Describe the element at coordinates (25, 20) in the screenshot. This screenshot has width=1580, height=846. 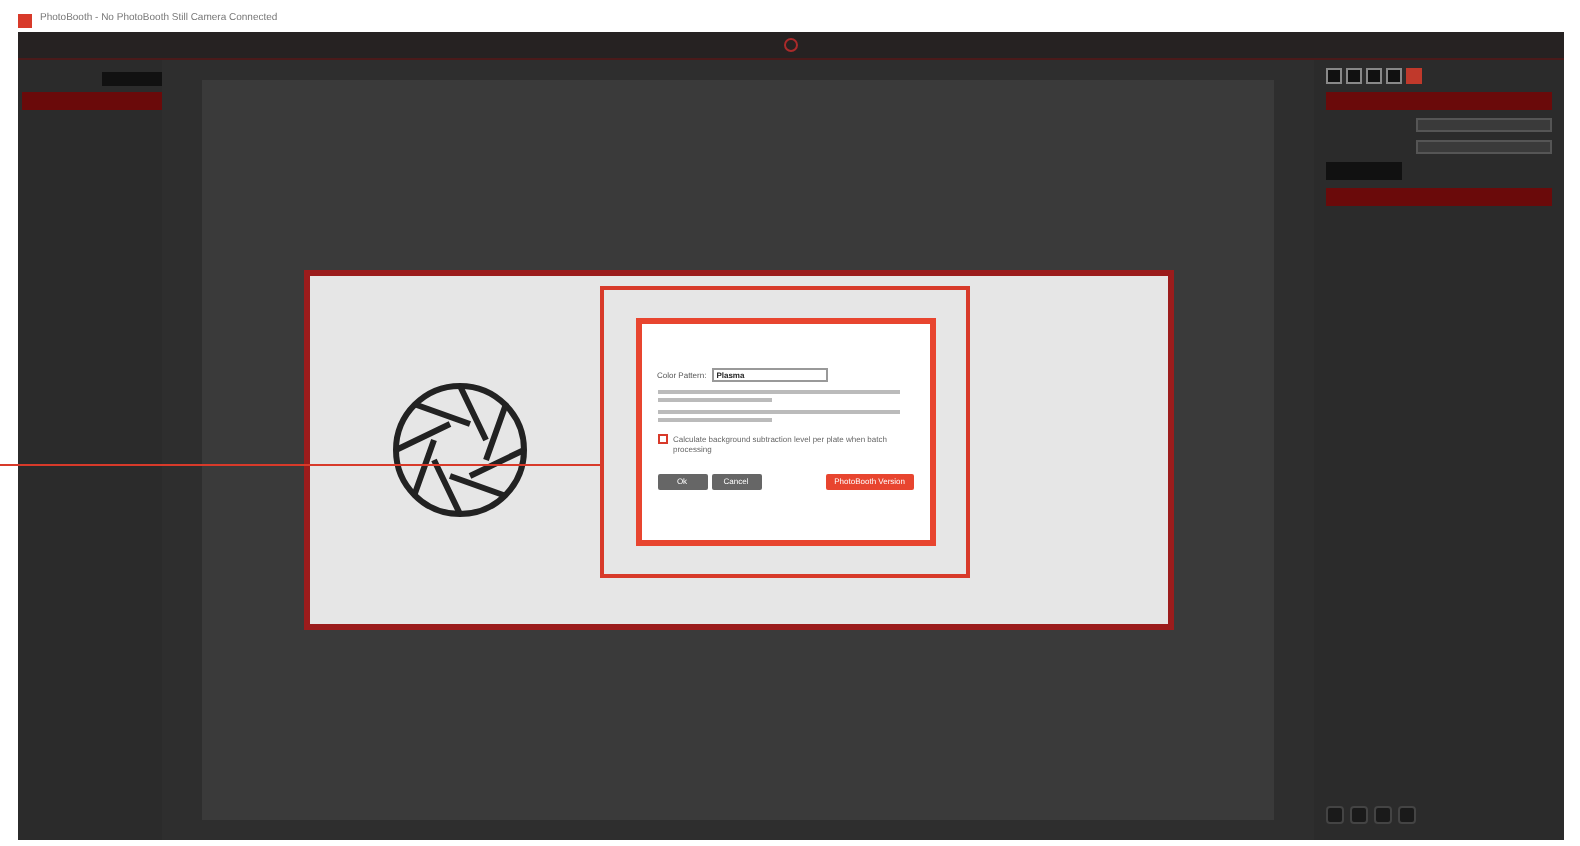
I see `app-icon` at that location.